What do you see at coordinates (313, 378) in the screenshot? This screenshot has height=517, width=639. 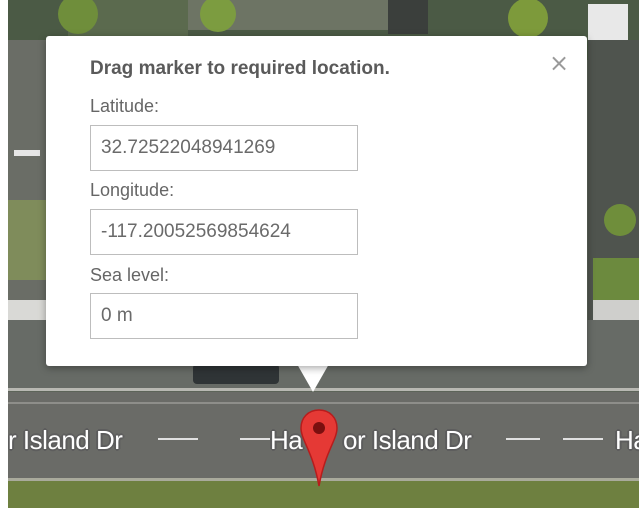 I see `info-window-tail` at bounding box center [313, 378].